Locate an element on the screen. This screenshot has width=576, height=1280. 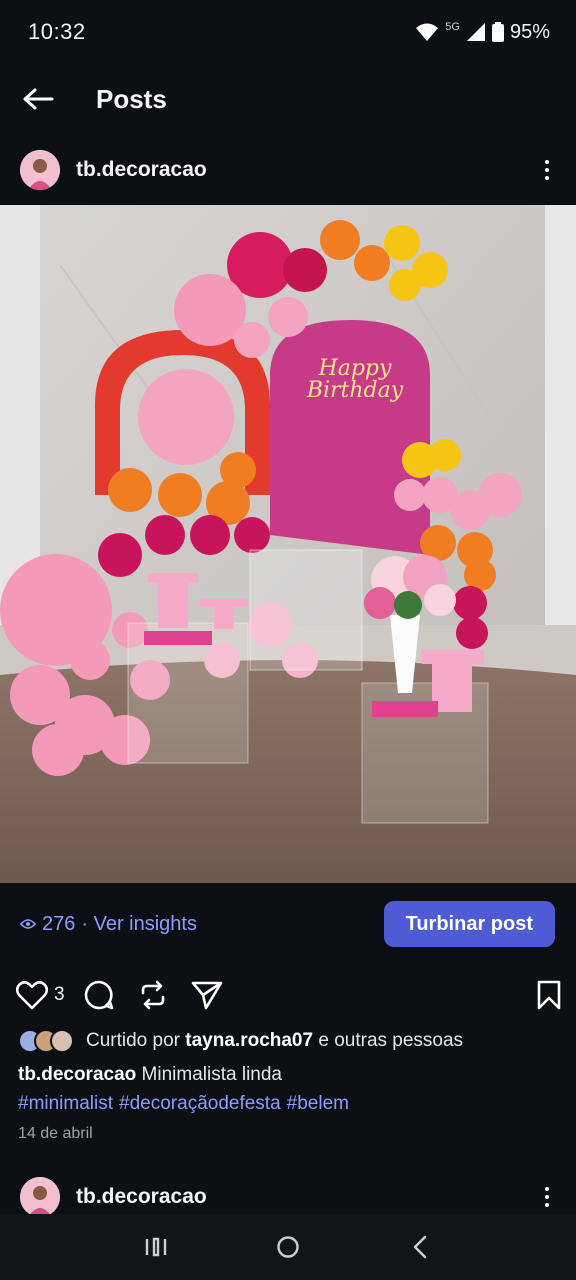
hashtag-link: #decoraçãodefesta is located at coordinates (200, 1103).